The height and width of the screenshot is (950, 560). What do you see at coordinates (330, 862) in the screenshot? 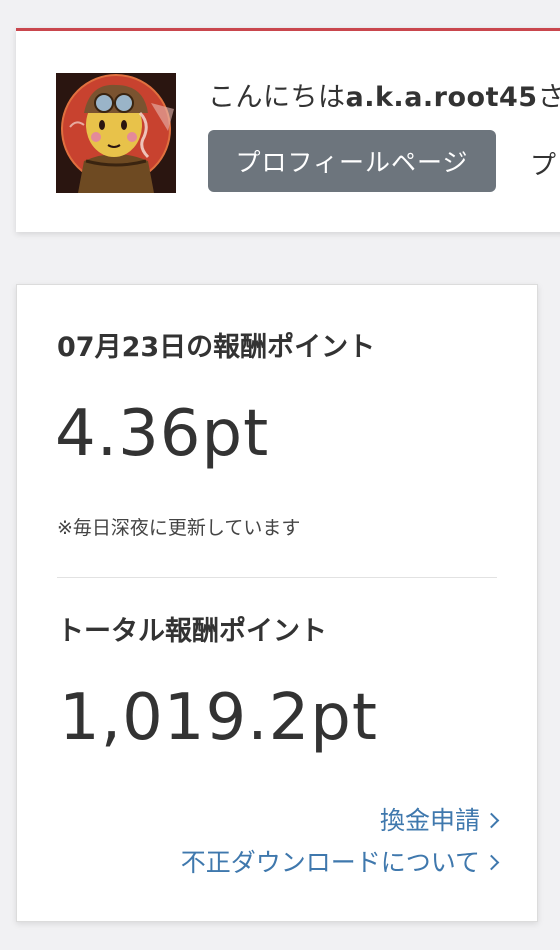
I see `fraud-download-label: 不正ダウンロードについて` at bounding box center [330, 862].